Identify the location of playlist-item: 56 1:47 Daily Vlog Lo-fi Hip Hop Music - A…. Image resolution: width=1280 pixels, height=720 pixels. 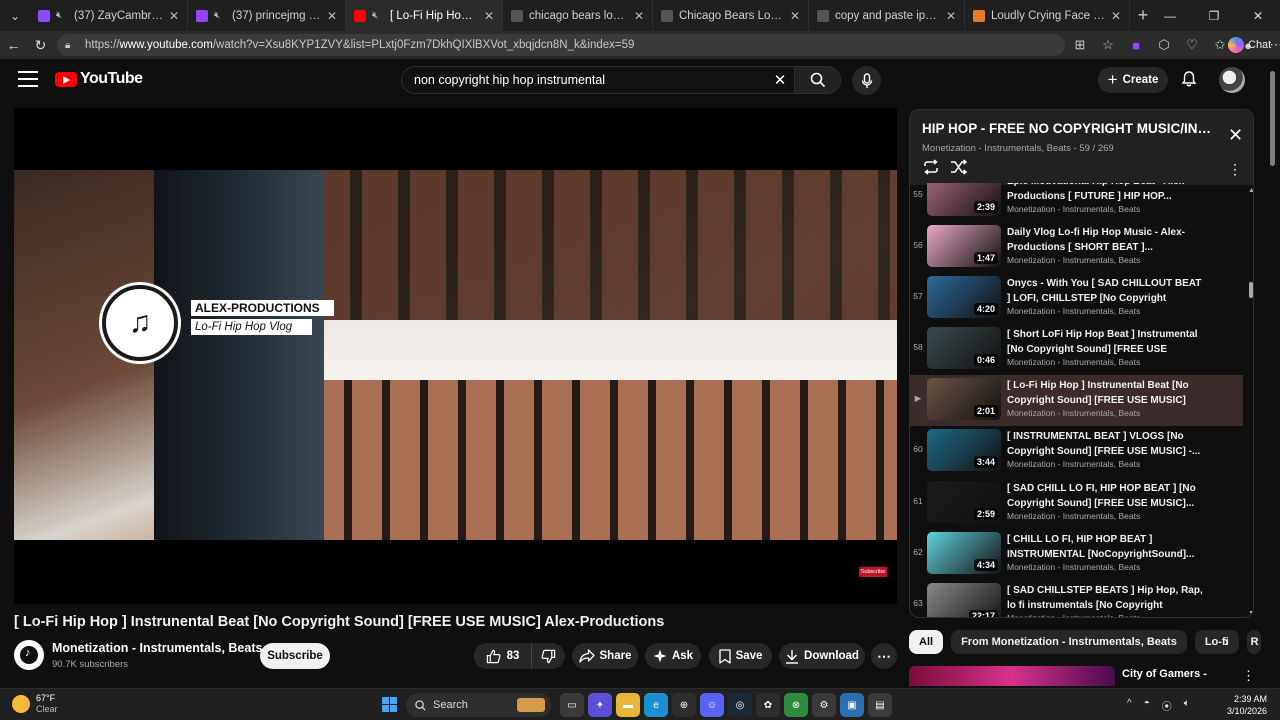
(1076, 247).